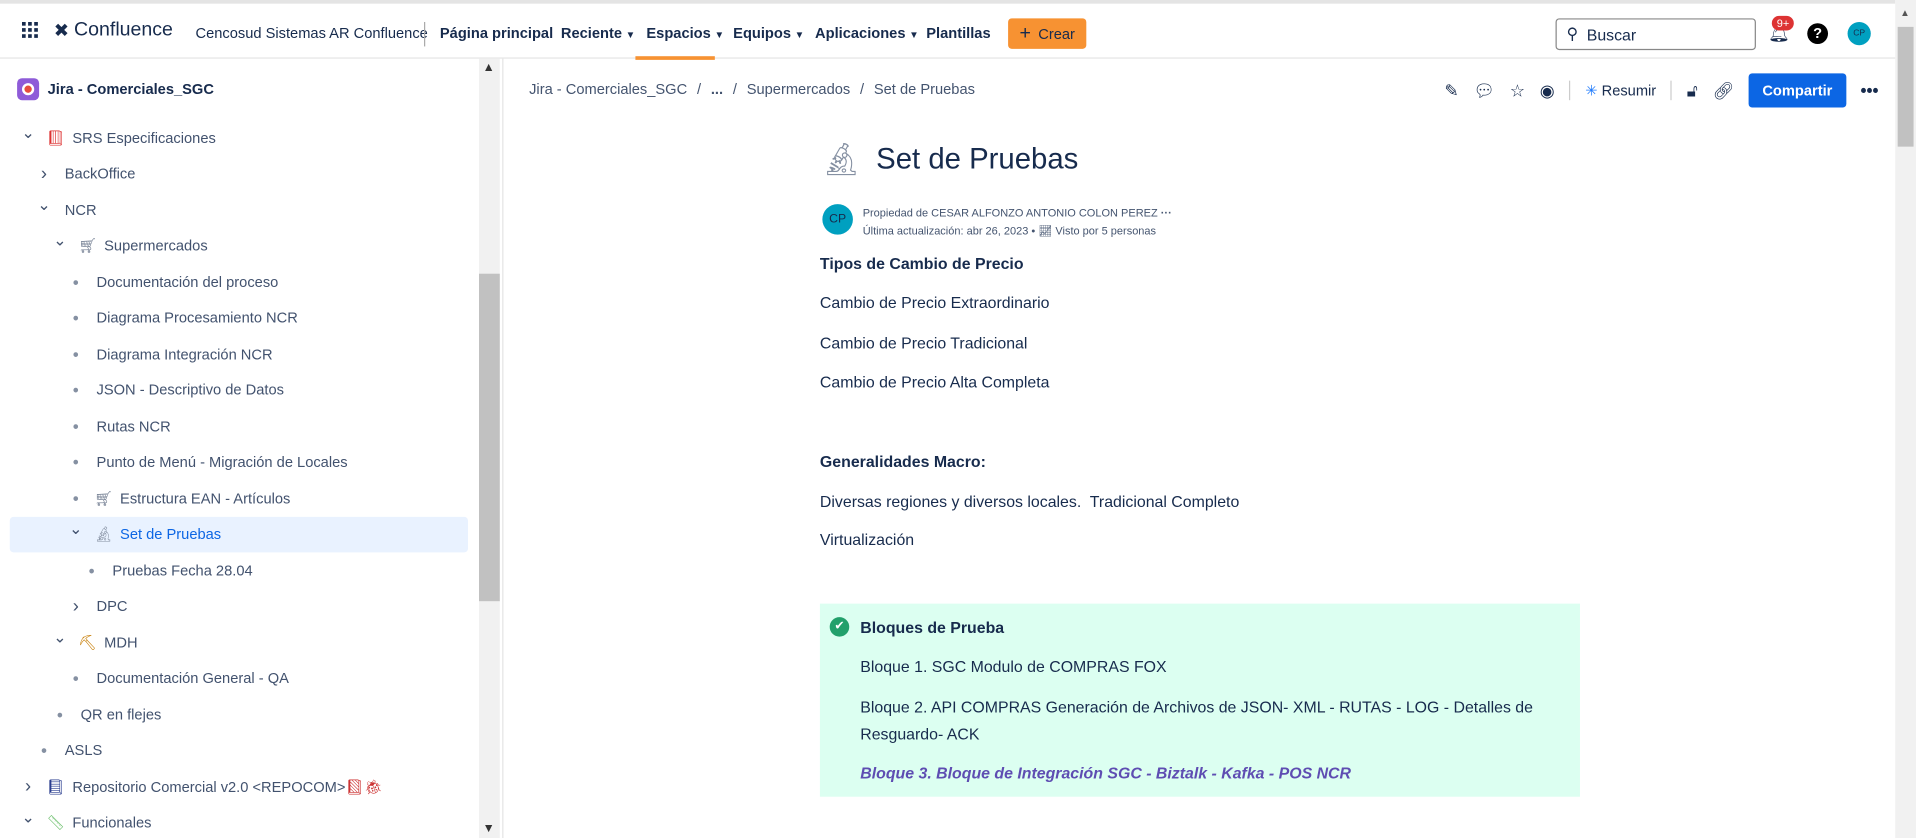 This screenshot has height=838, width=1916. Describe the element at coordinates (239, 353) in the screenshot. I see `tree-item: • Diagrama Integración NCR` at that location.